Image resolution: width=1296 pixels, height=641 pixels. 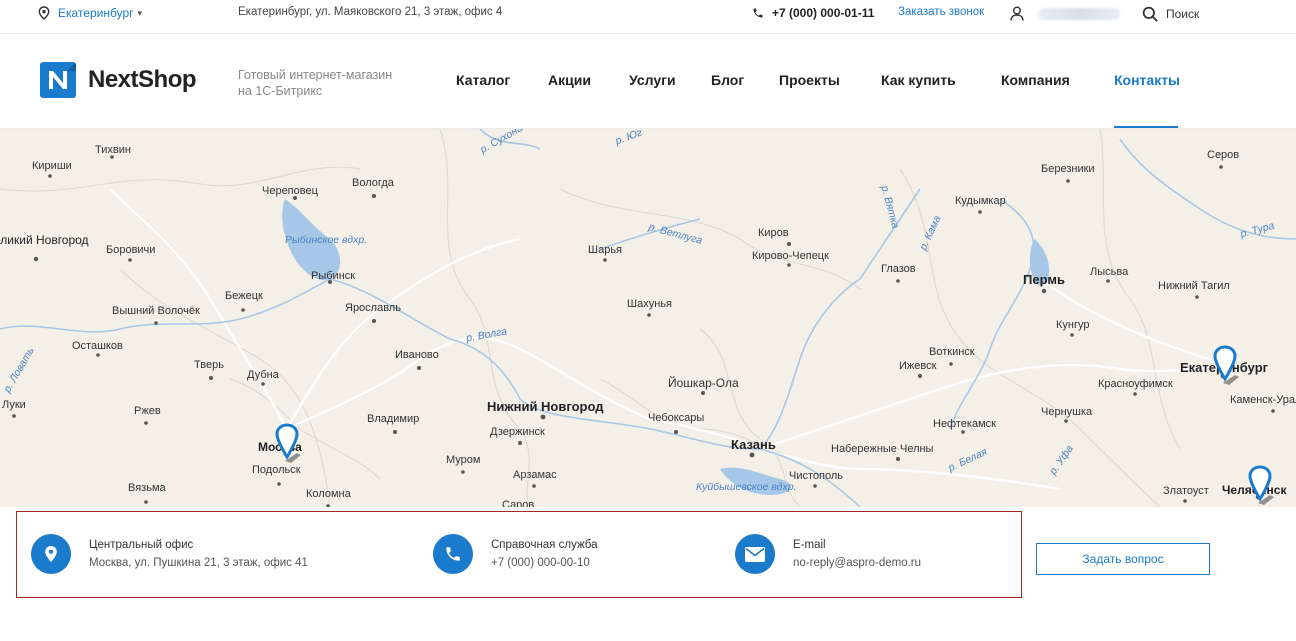 What do you see at coordinates (1147, 80) in the screenshot?
I see `nav-contacts: Контакты` at bounding box center [1147, 80].